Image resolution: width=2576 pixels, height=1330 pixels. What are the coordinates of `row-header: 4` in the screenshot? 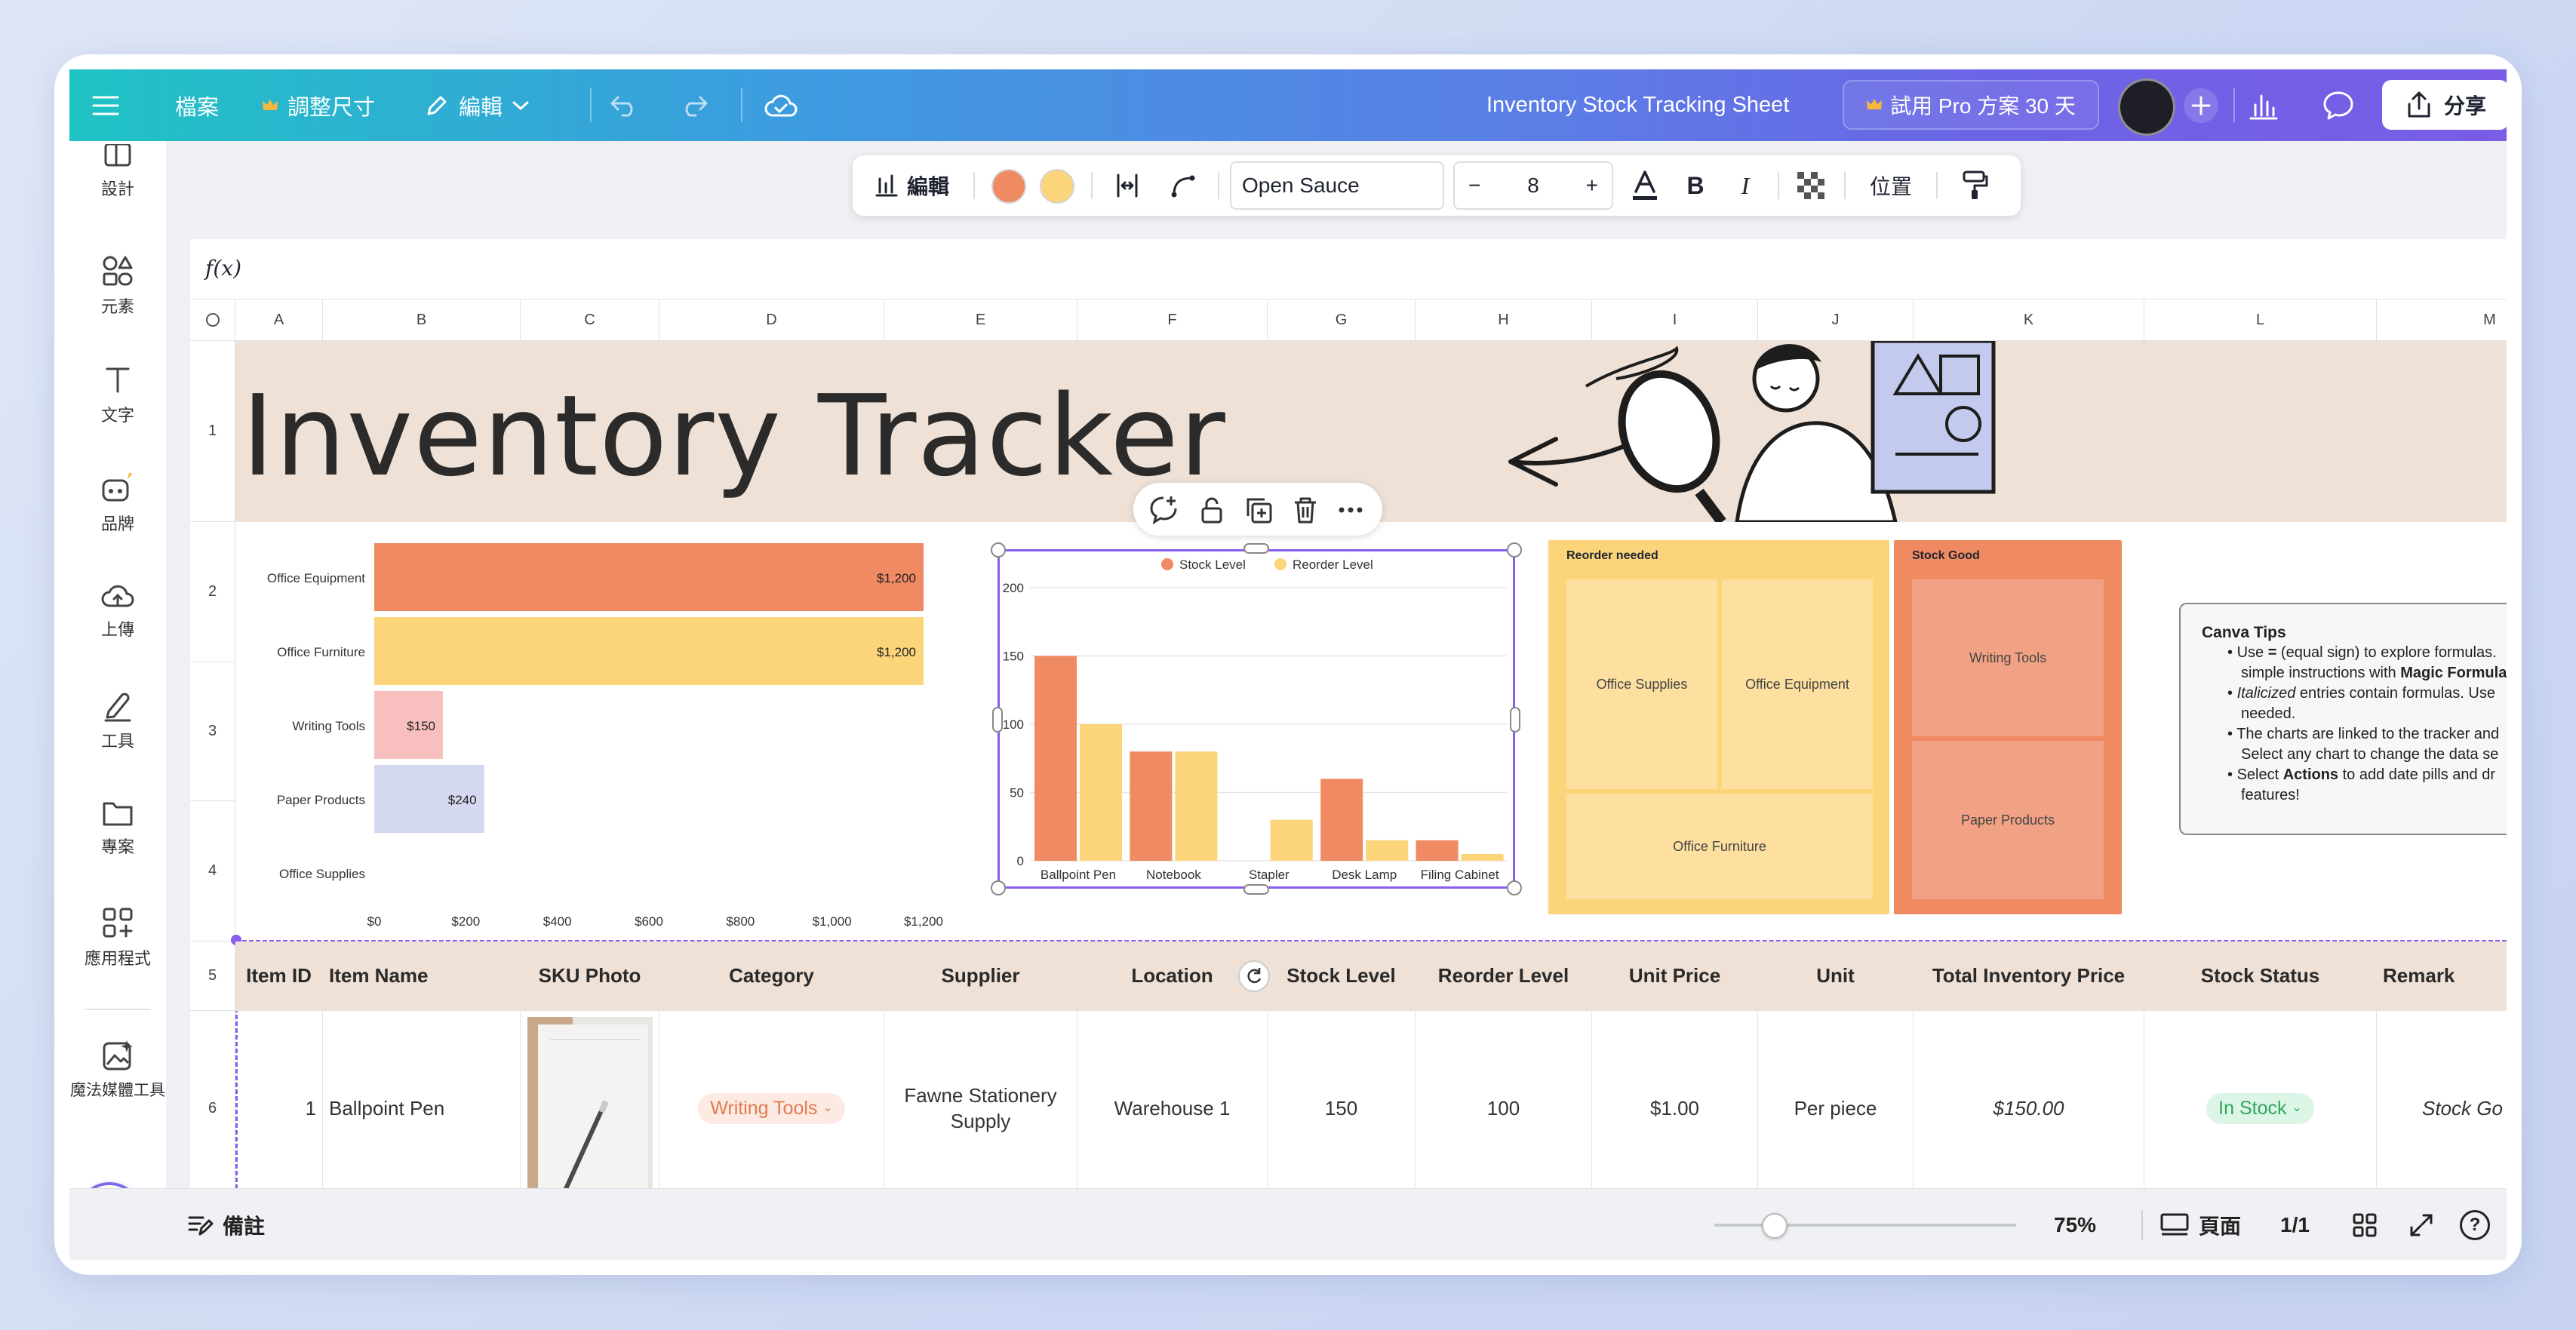 It's located at (212, 871).